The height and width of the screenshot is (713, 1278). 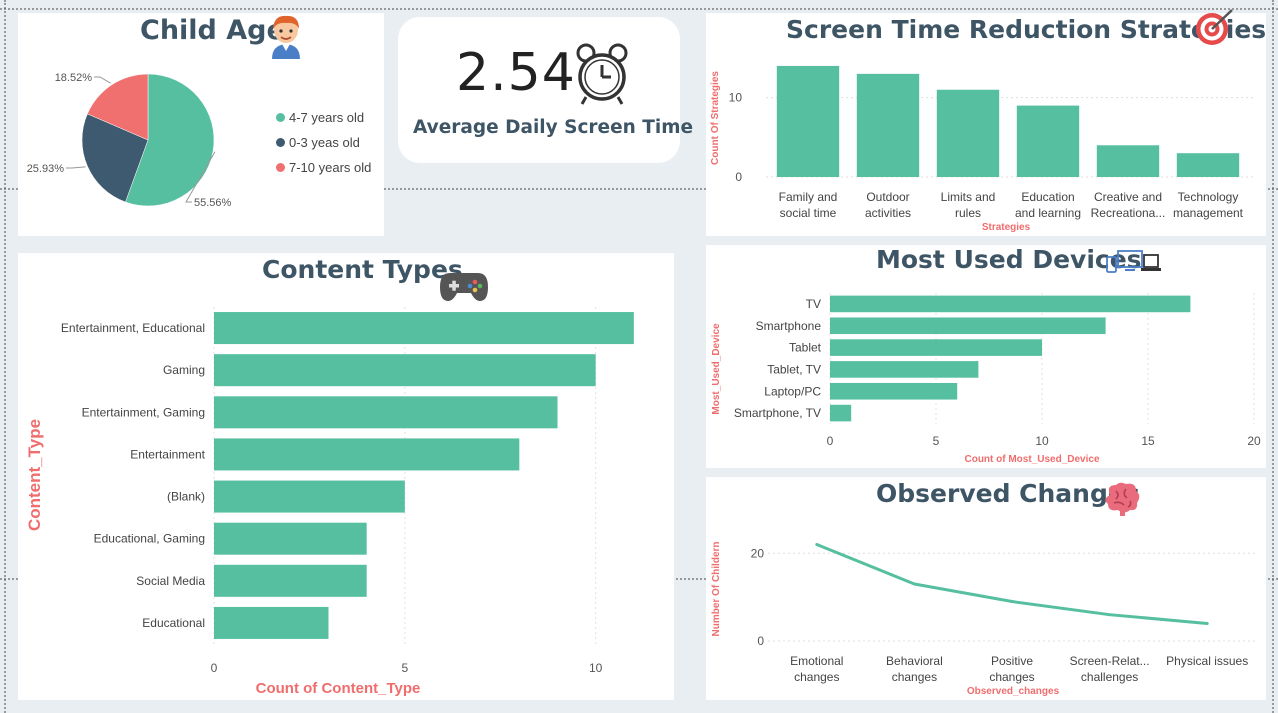 I want to click on y-tick-label: Entertainment, so click(x=167, y=454).